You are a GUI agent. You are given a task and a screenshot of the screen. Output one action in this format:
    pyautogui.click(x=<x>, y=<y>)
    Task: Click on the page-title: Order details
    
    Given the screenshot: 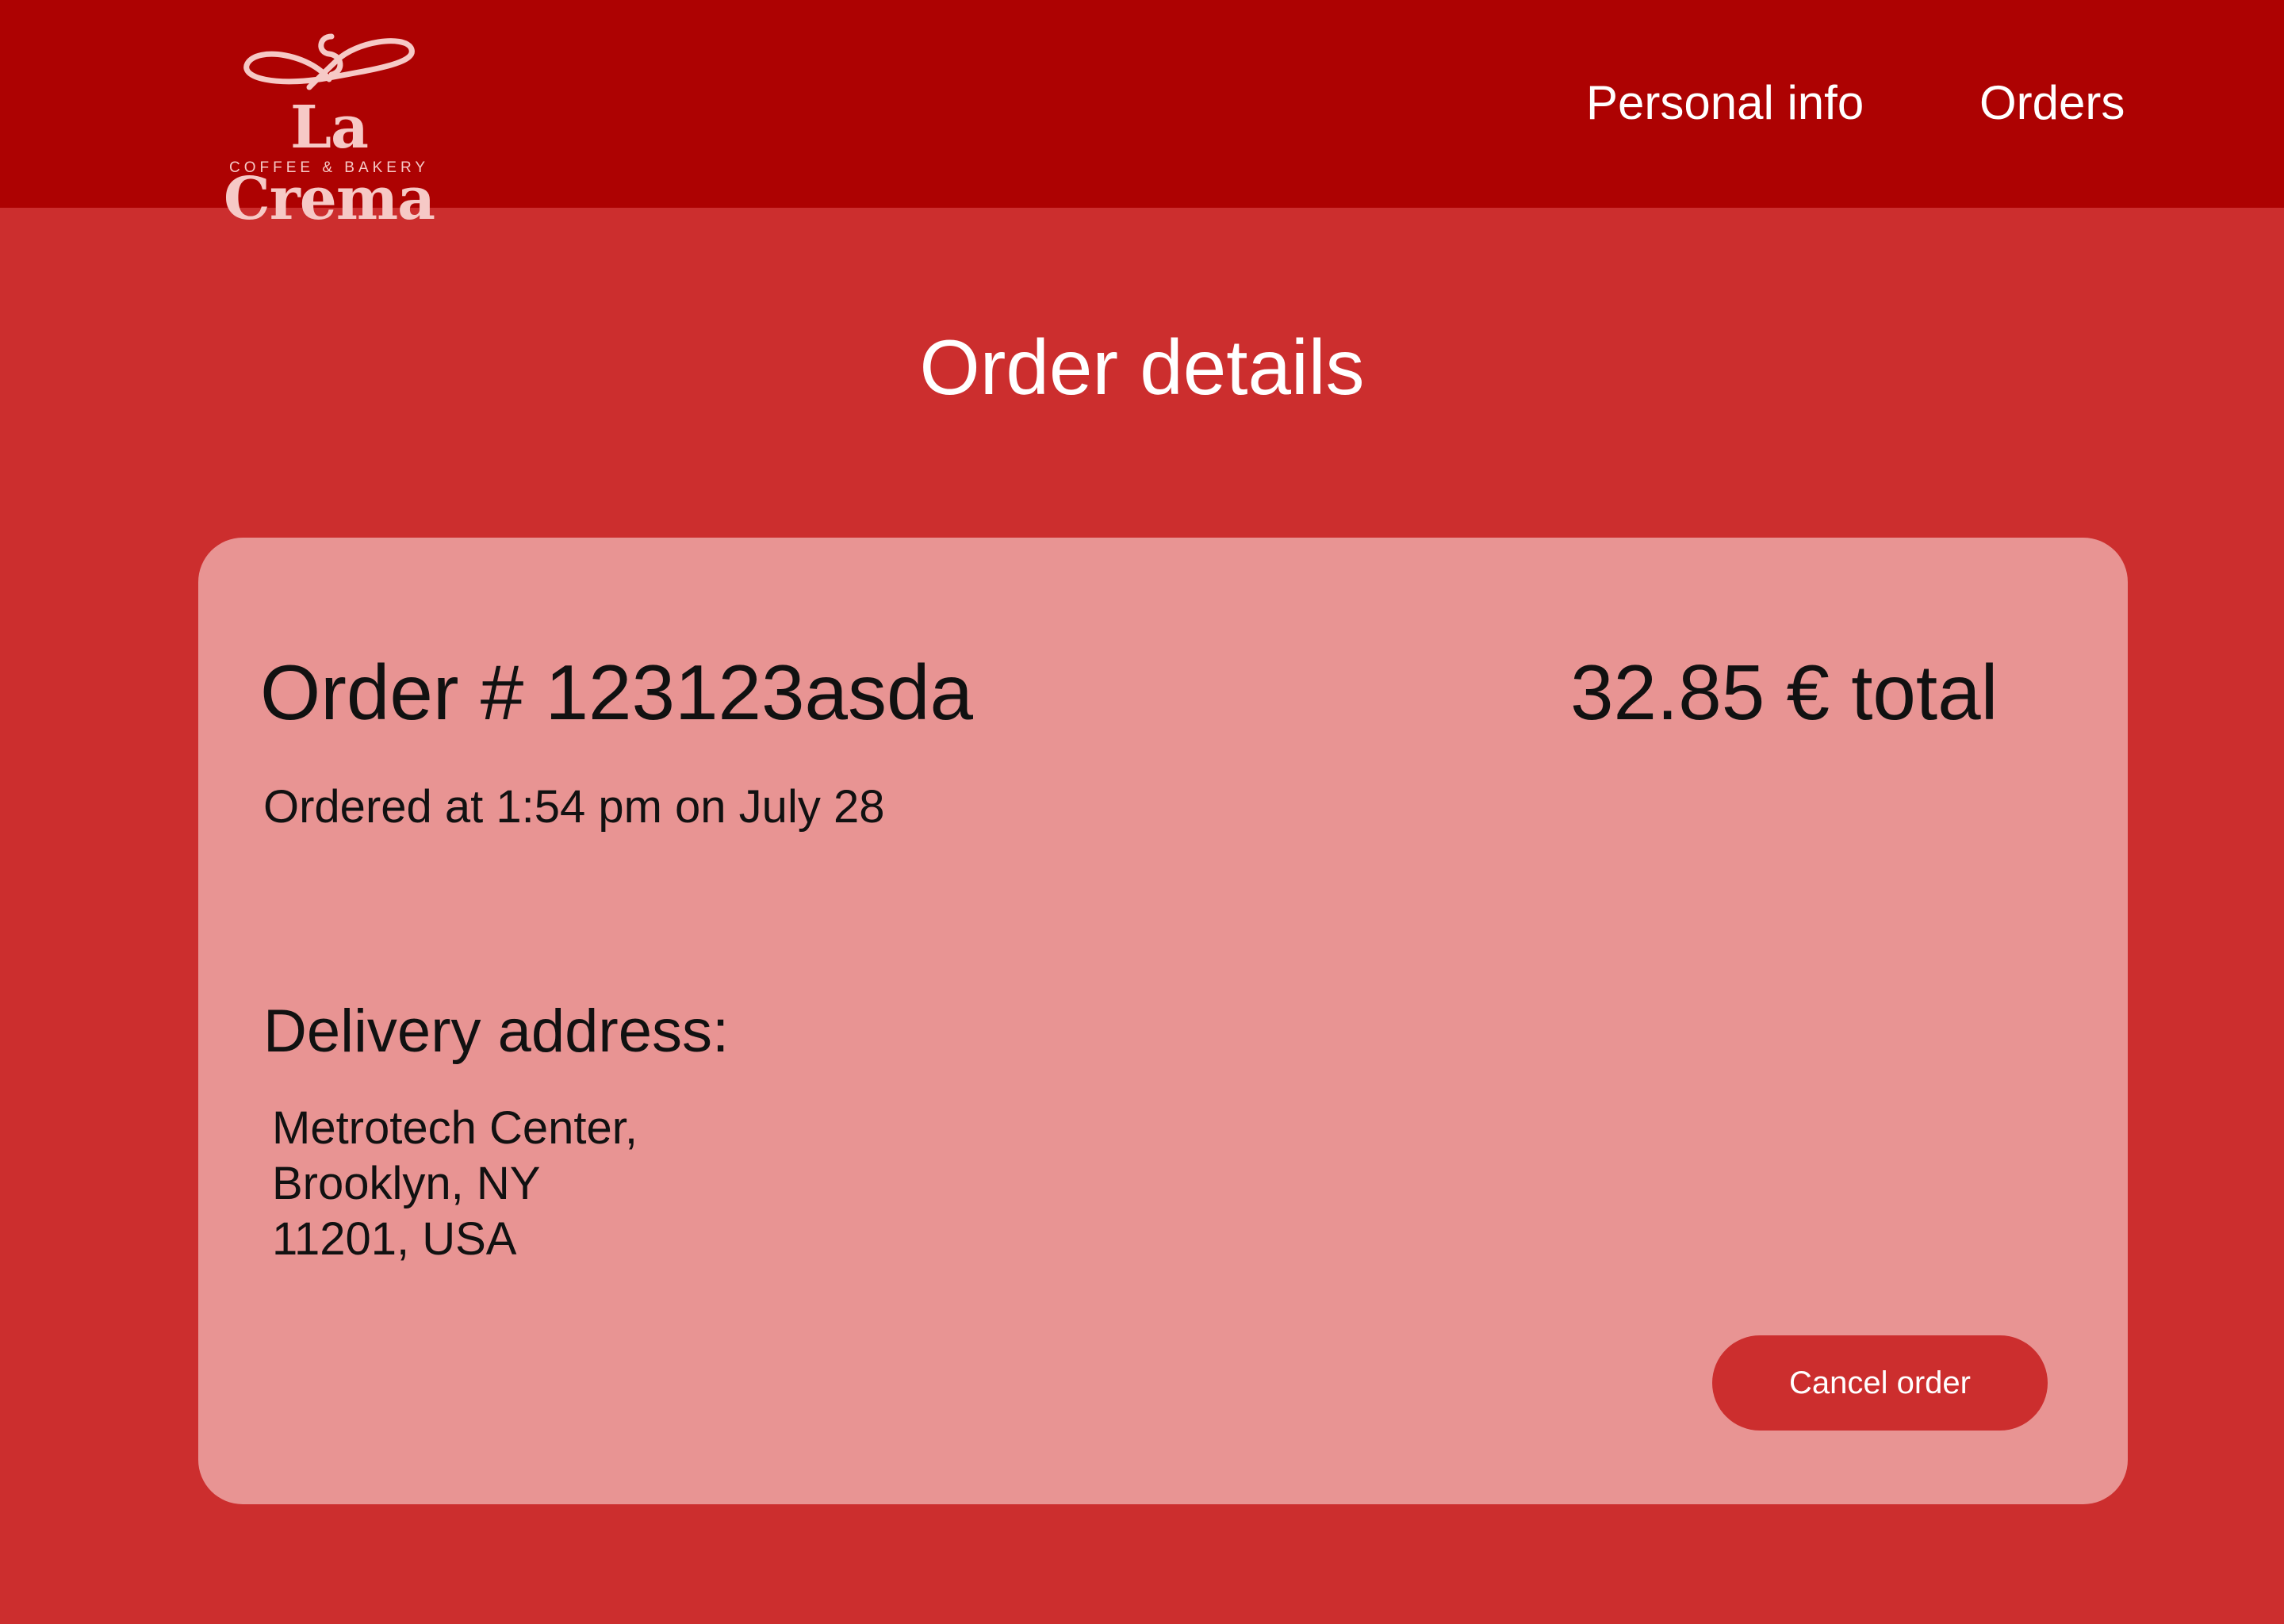 What is the action you would take?
    pyautogui.click(x=1142, y=367)
    